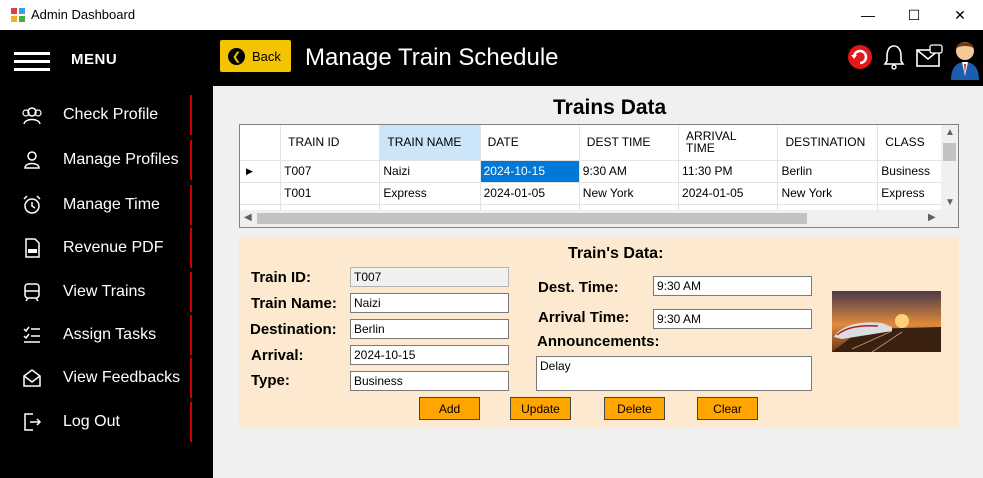 Image resolution: width=983 pixels, height=478 pixels. What do you see at coordinates (584, 317) in the screenshot?
I see `arrival-time-label: Arrival Time:` at bounding box center [584, 317].